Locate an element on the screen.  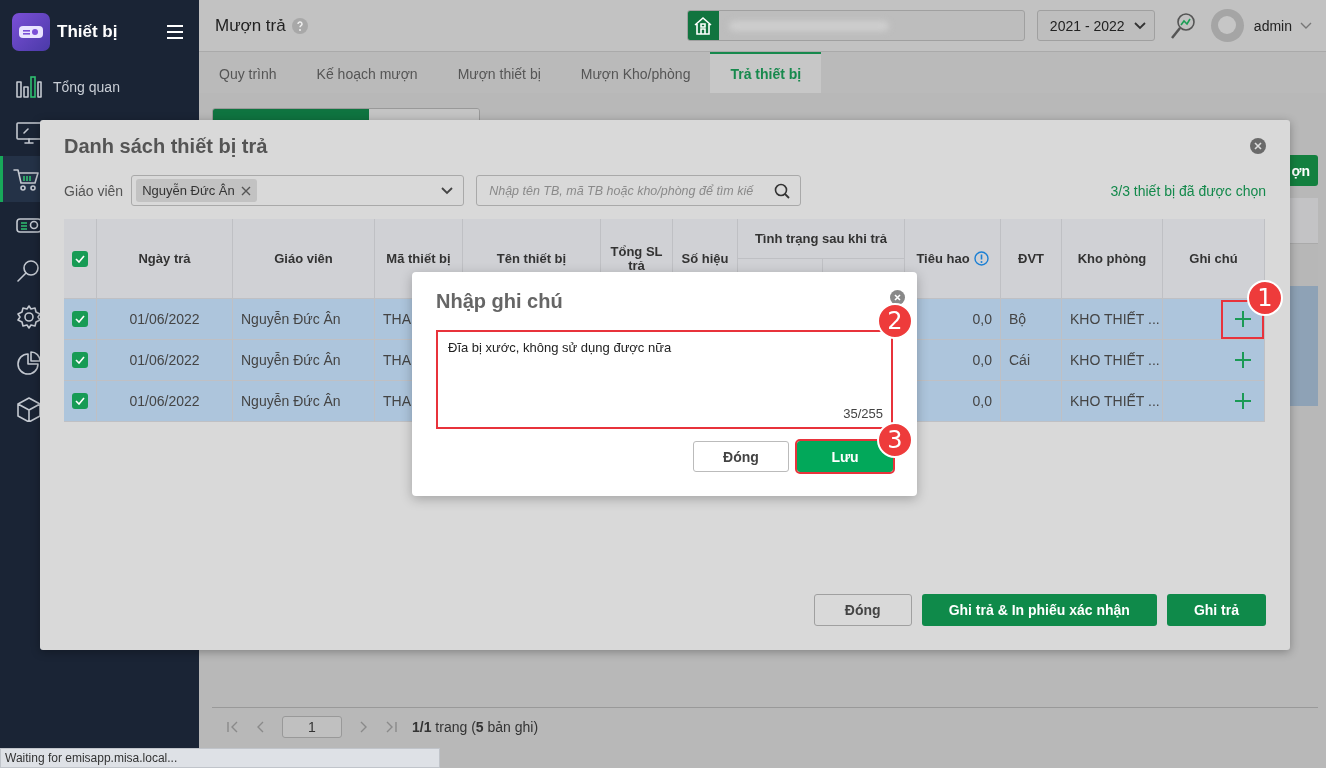
page-field: 1 is located at coordinates (312, 727).